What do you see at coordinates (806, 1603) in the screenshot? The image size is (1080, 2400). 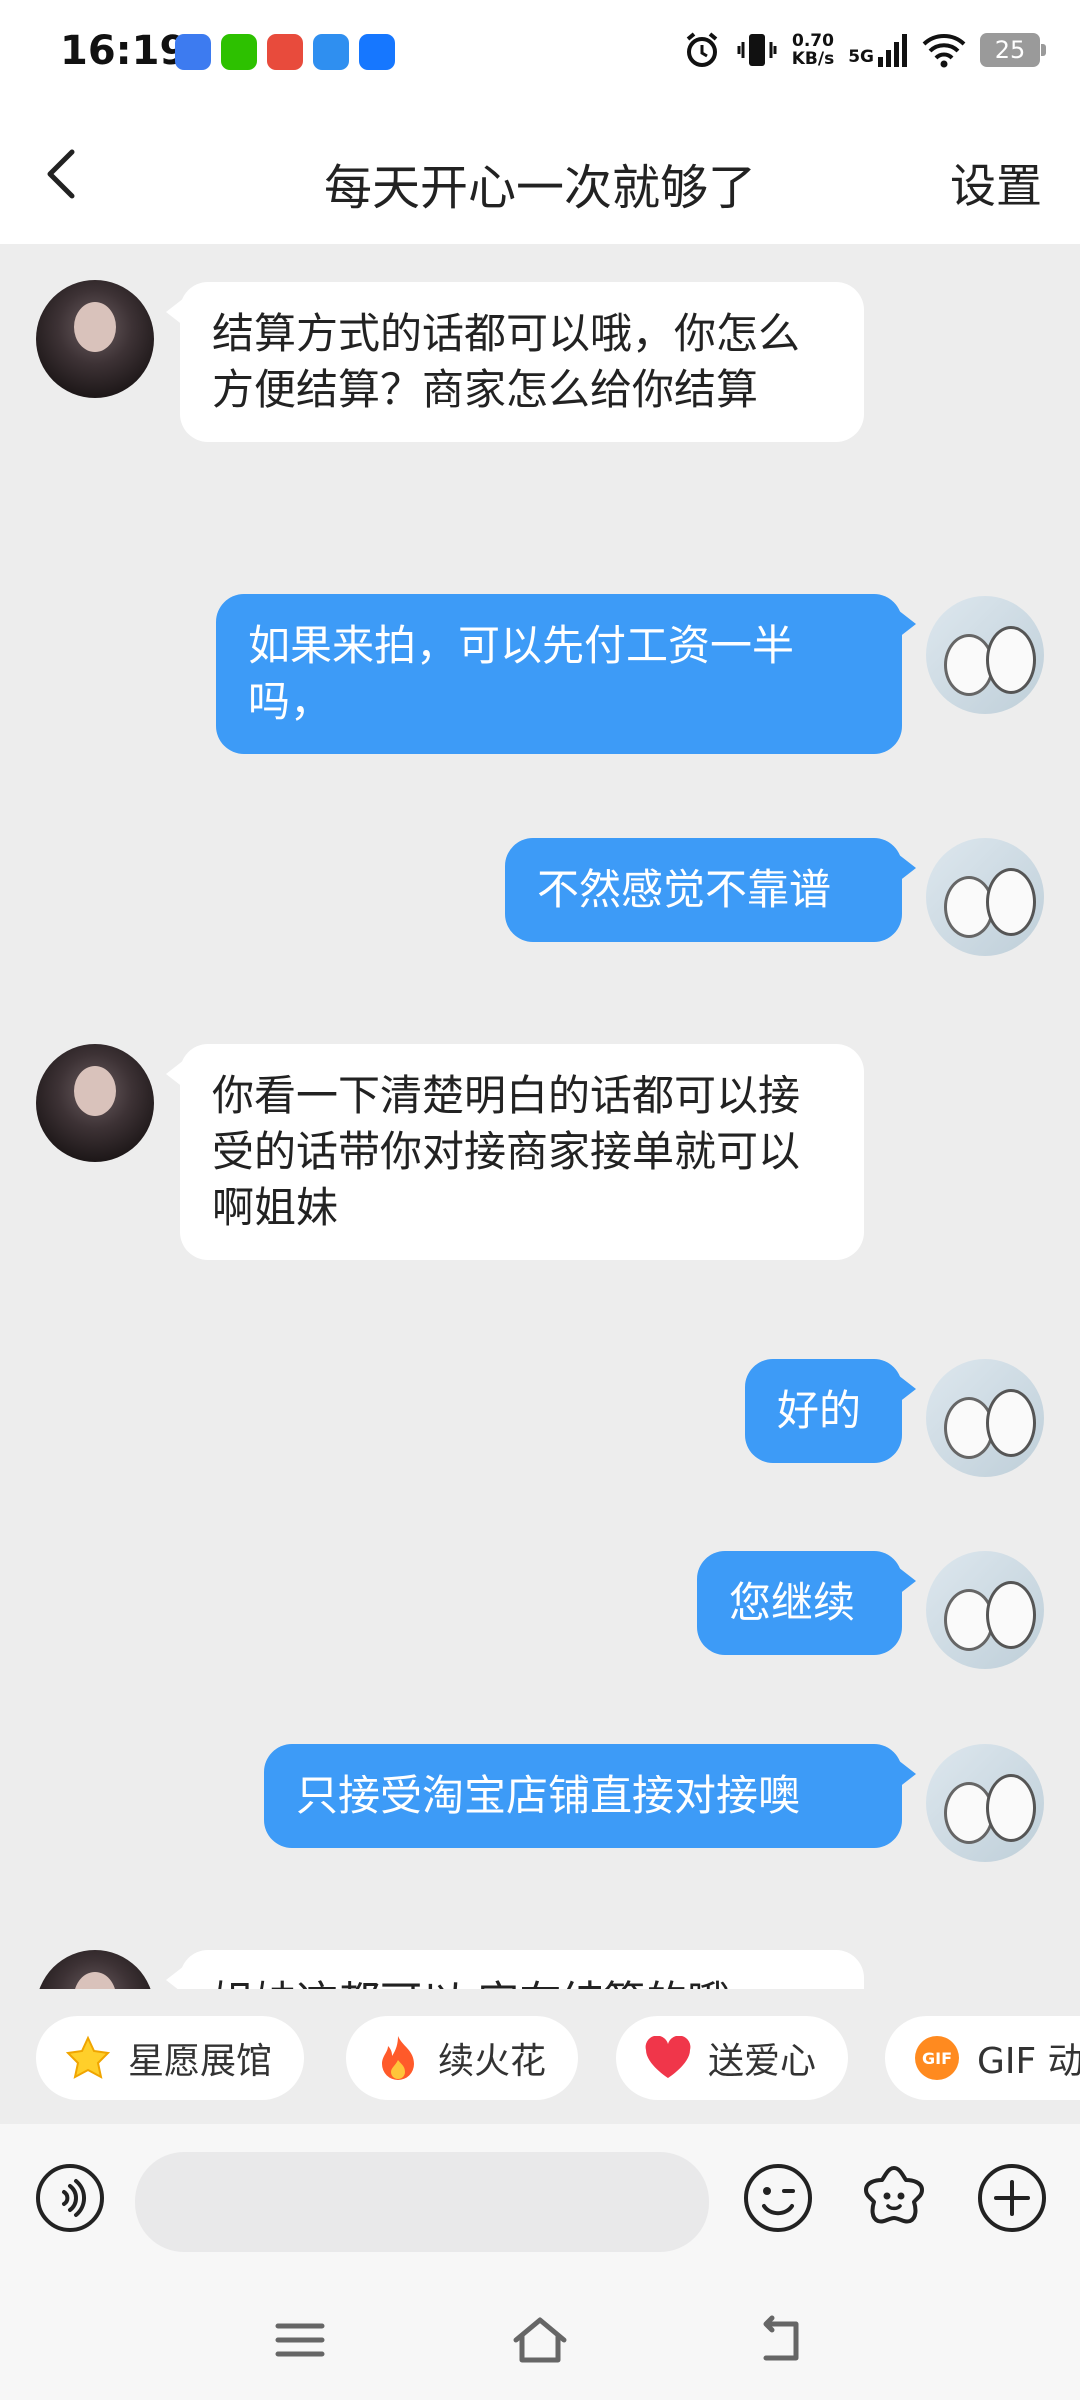 I see `message-bubble-outgoing: 您继续` at bounding box center [806, 1603].